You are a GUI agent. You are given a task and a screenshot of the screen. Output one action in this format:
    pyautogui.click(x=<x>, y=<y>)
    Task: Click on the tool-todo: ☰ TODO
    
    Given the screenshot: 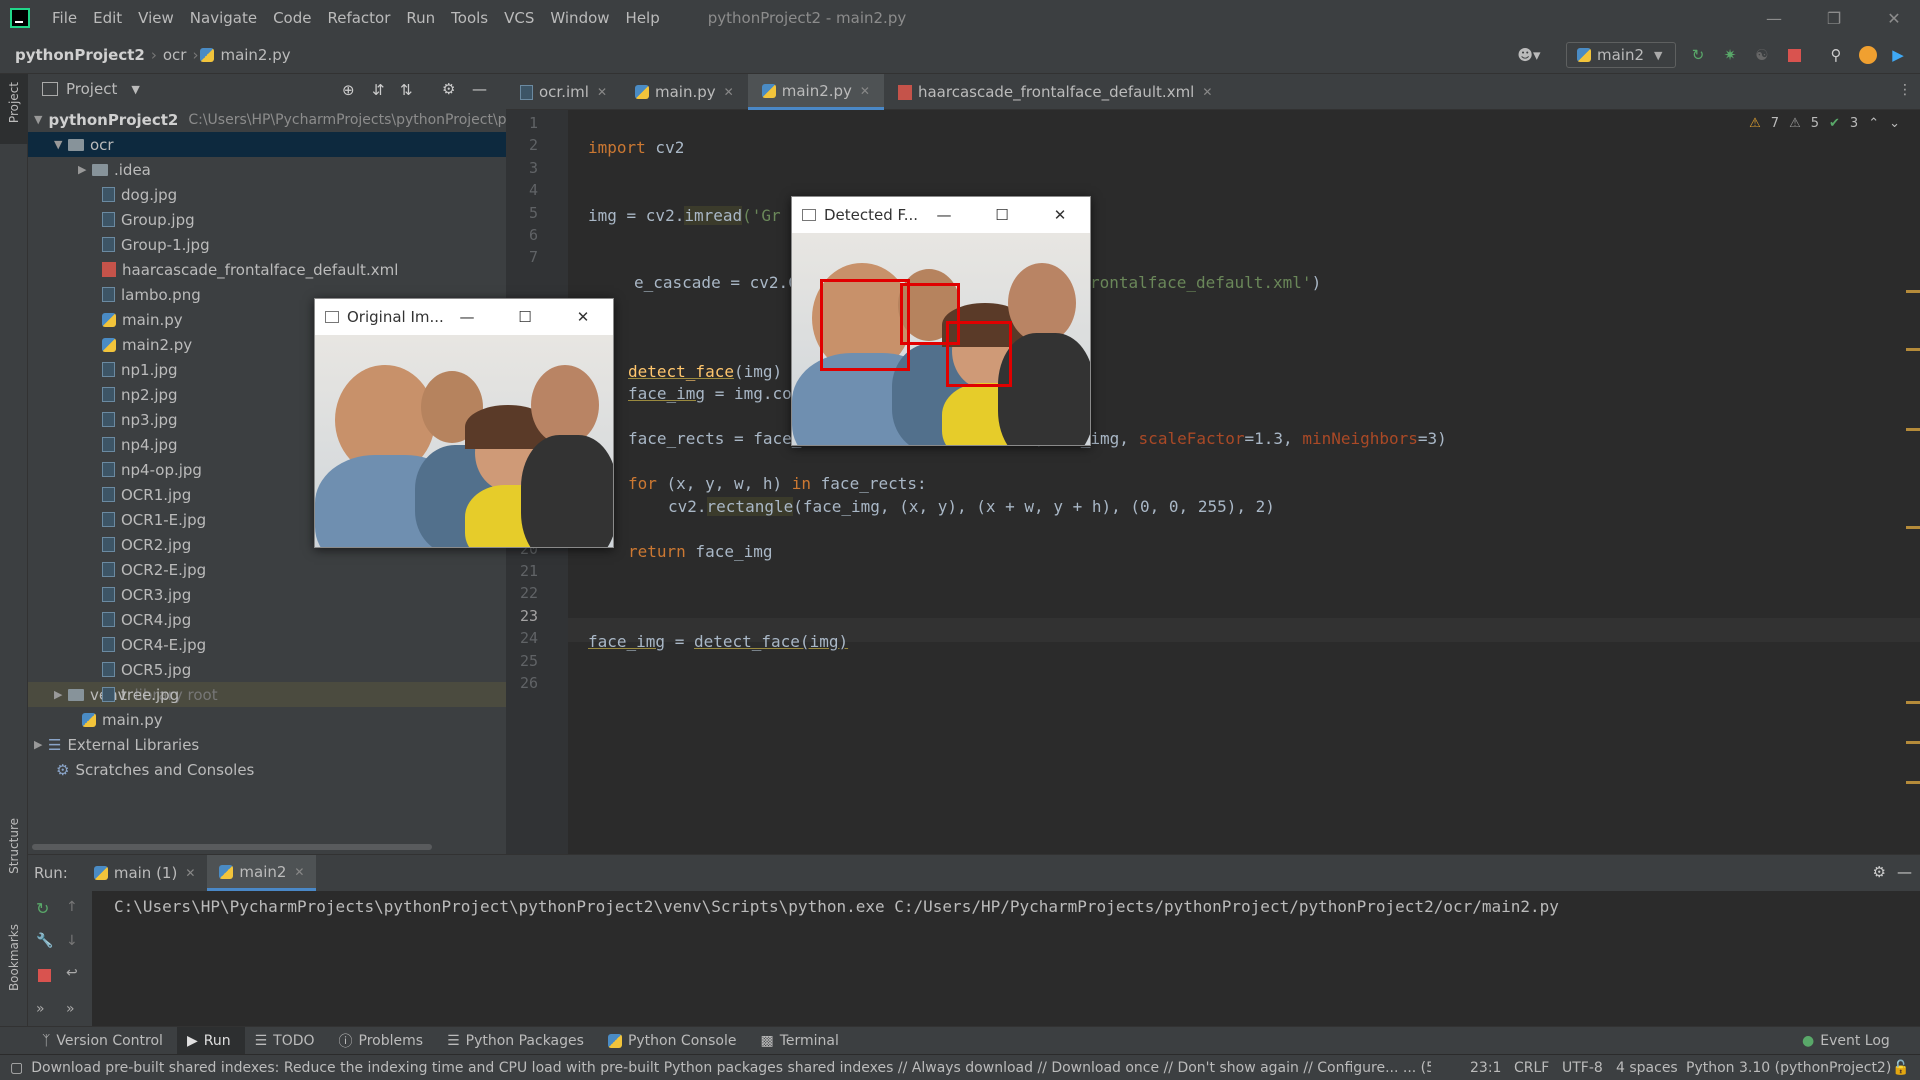 What is the action you would take?
    pyautogui.click(x=287, y=1041)
    